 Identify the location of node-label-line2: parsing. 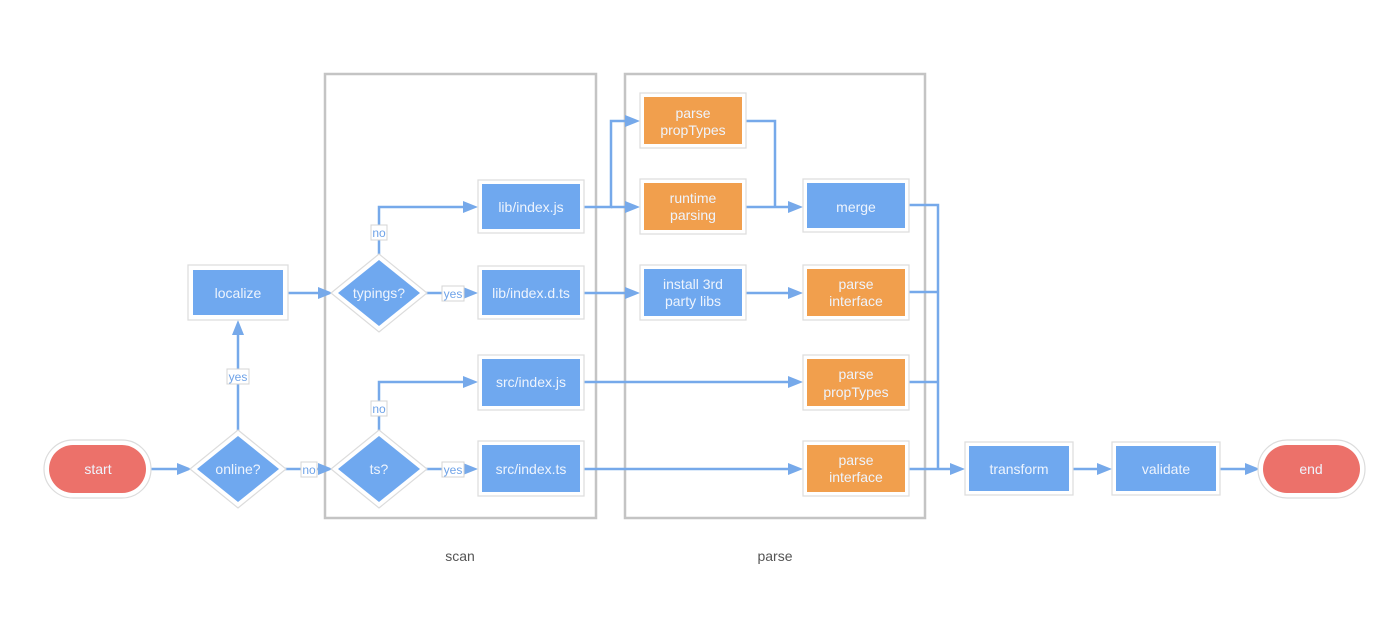
(693, 215).